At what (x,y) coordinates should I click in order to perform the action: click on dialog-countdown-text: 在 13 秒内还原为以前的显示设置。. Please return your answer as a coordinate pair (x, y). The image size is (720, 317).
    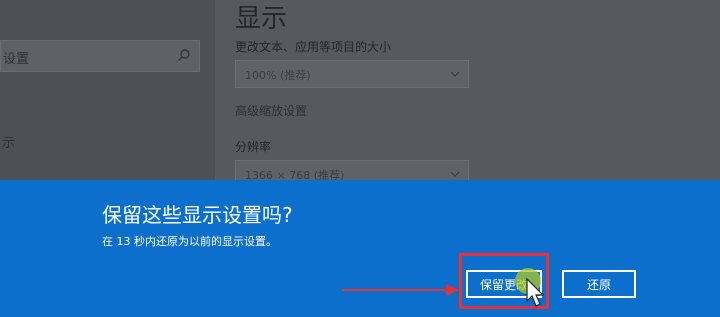
    Looking at the image, I should click on (189, 241).